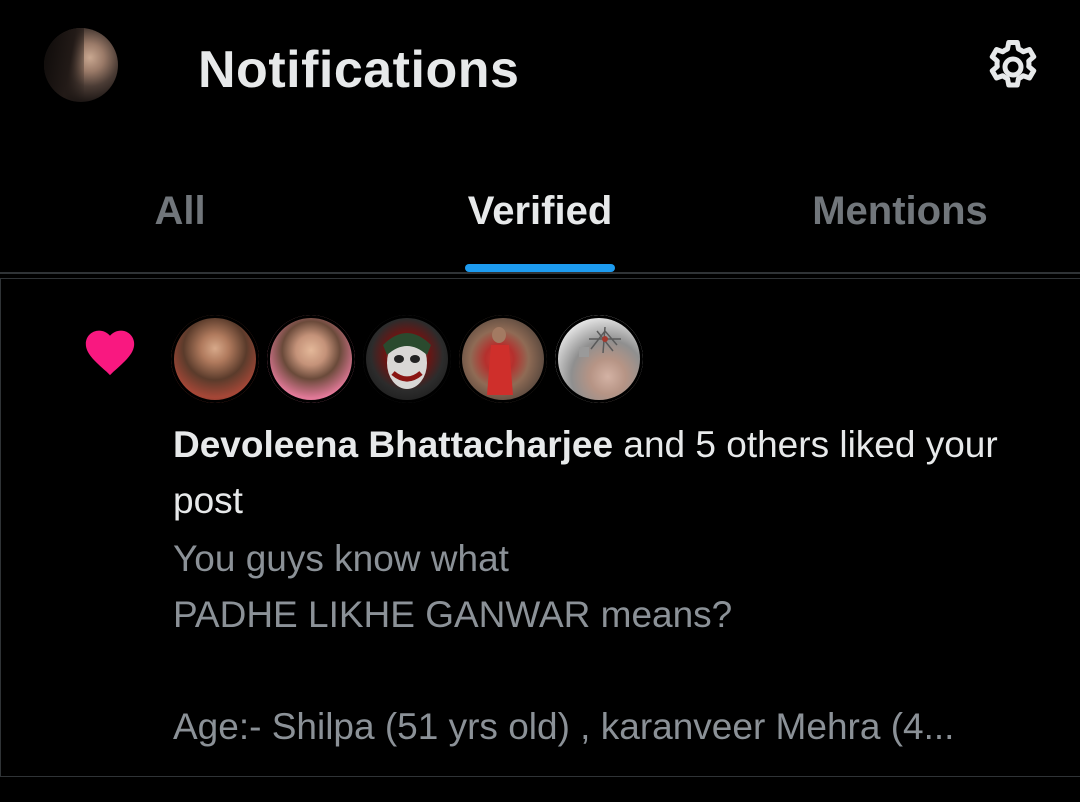 Image resolution: width=1080 pixels, height=802 pixels. I want to click on page-title: Notifications, so click(359, 70).